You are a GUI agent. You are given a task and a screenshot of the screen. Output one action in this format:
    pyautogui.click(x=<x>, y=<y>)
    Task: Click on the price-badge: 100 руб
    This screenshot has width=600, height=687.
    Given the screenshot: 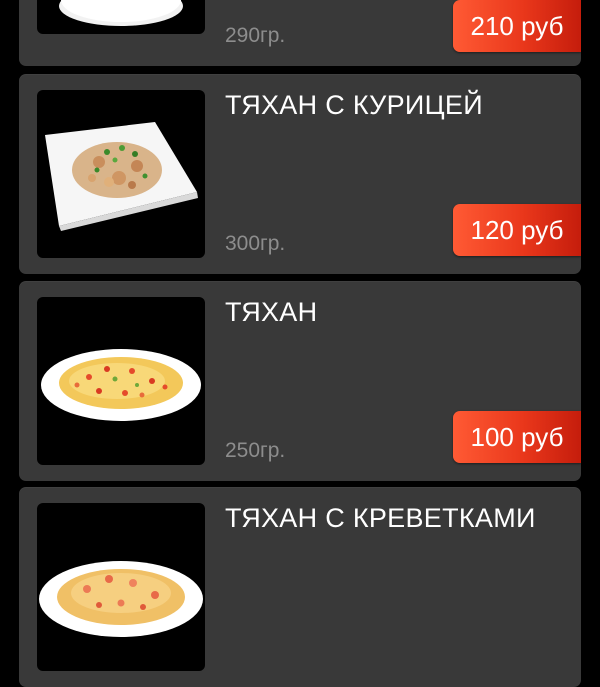 What is the action you would take?
    pyautogui.click(x=517, y=437)
    